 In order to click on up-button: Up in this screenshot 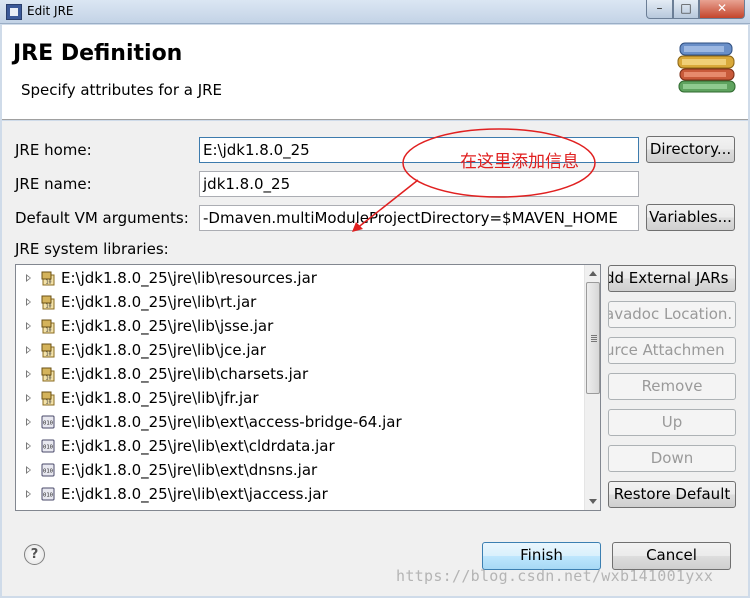, I will do `click(672, 422)`.